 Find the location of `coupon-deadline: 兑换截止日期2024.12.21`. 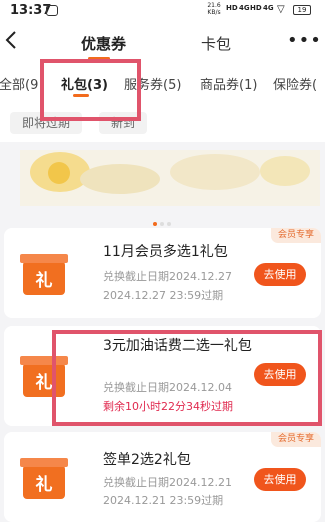

coupon-deadline: 兑换截止日期2024.12.21 is located at coordinates (167, 482).